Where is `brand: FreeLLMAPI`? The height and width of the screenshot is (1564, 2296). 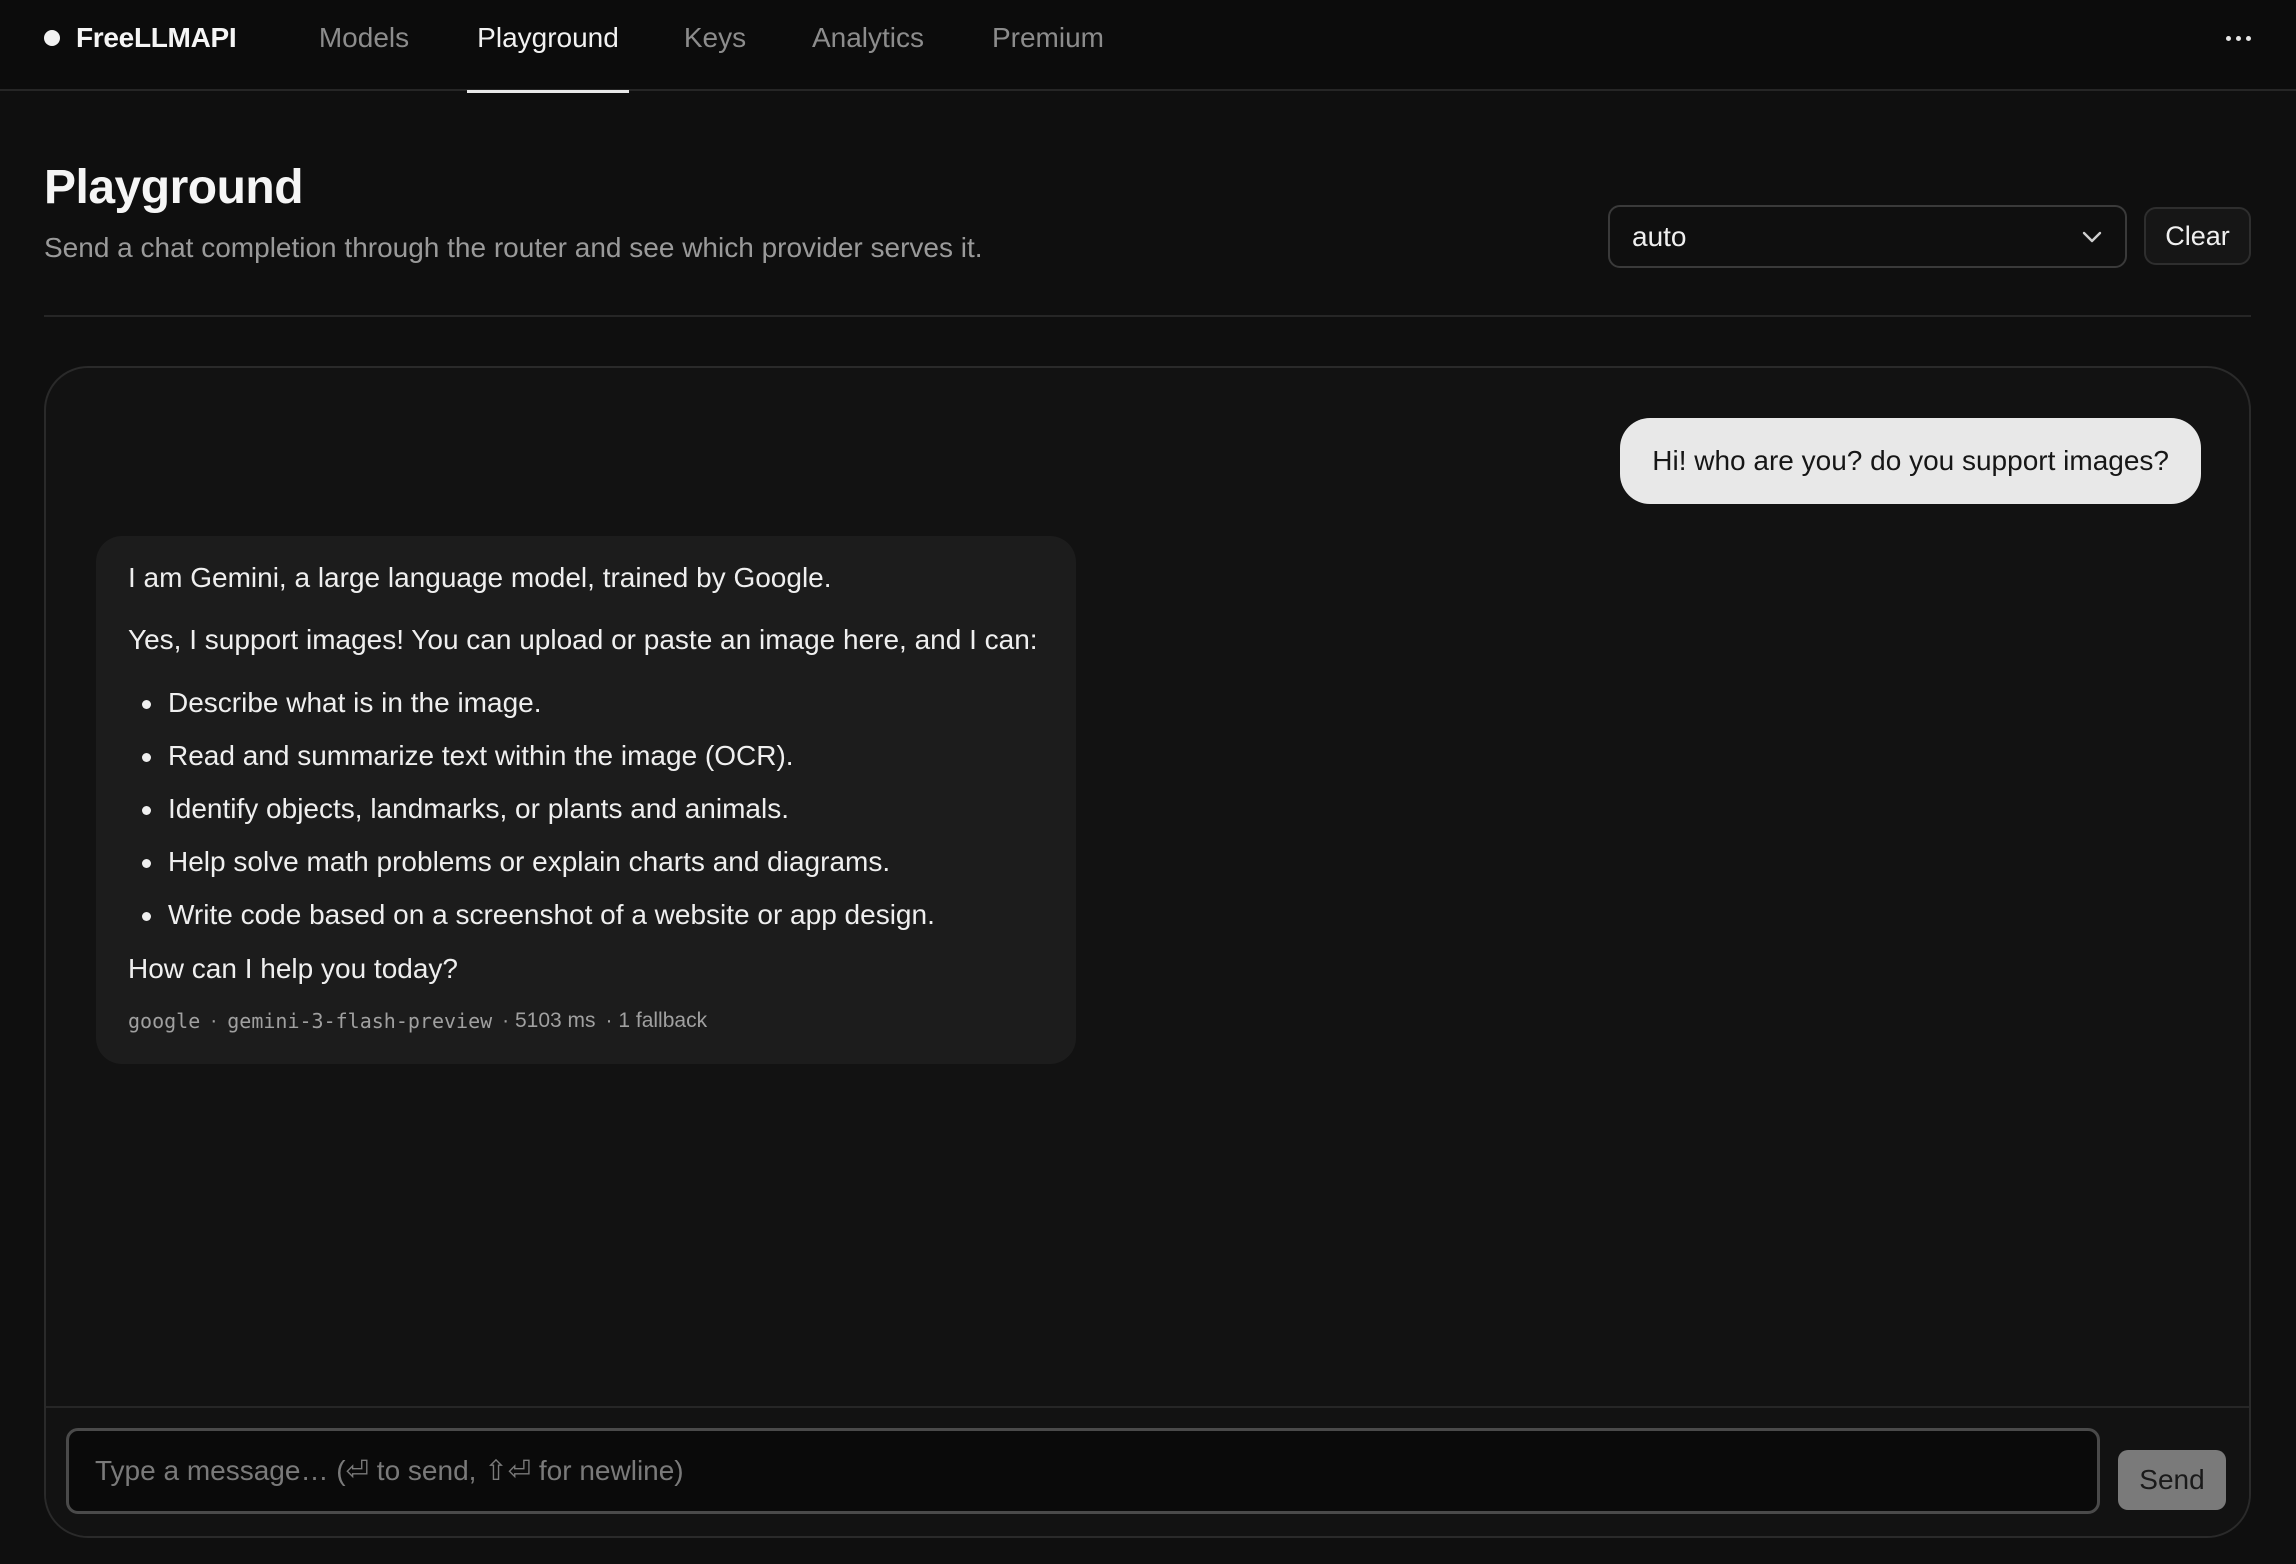 brand: FreeLLMAPI is located at coordinates (140, 38).